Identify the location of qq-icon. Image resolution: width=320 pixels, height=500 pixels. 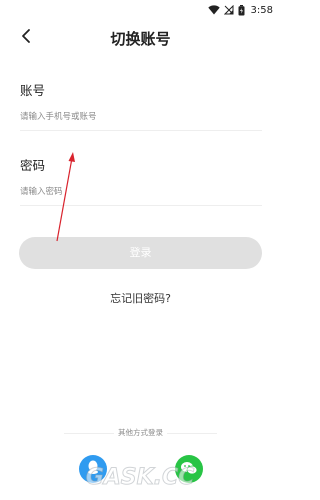
(93, 469).